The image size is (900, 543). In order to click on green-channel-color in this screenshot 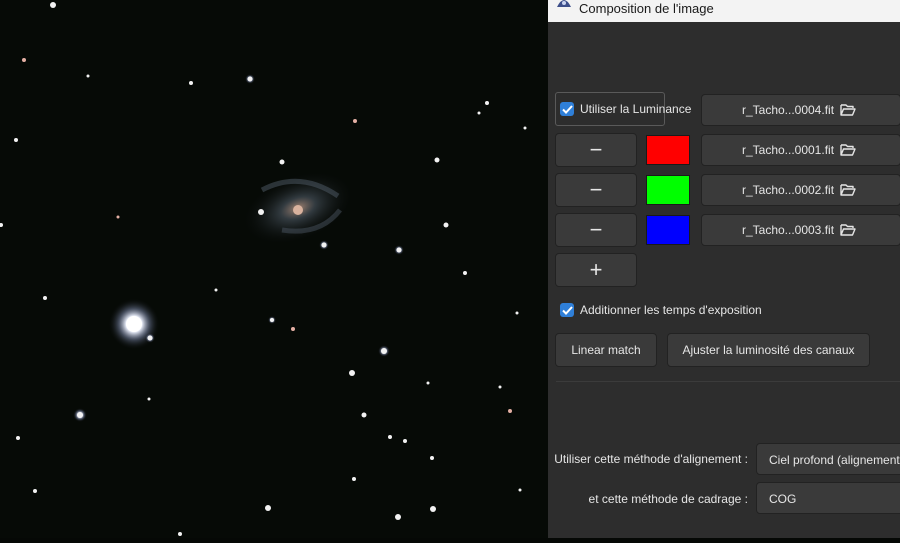, I will do `click(668, 190)`.